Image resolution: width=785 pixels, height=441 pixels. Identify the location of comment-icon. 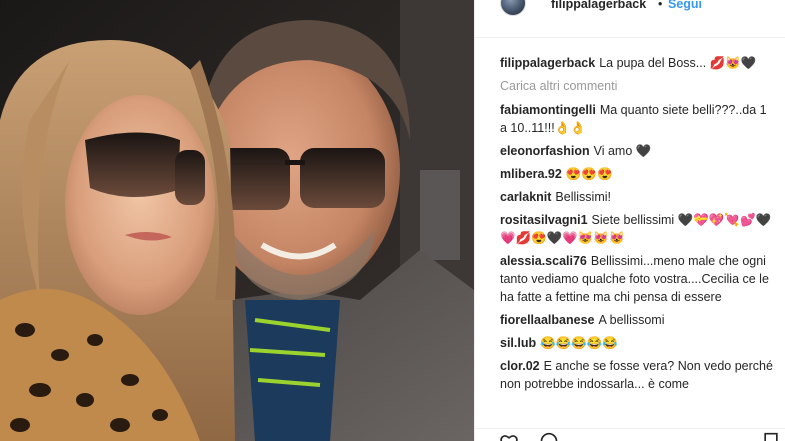
(549, 436).